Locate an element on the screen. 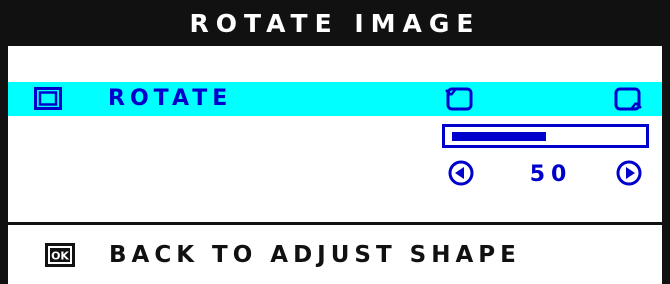  rotate-counterclockwise-icon is located at coordinates (459, 99).